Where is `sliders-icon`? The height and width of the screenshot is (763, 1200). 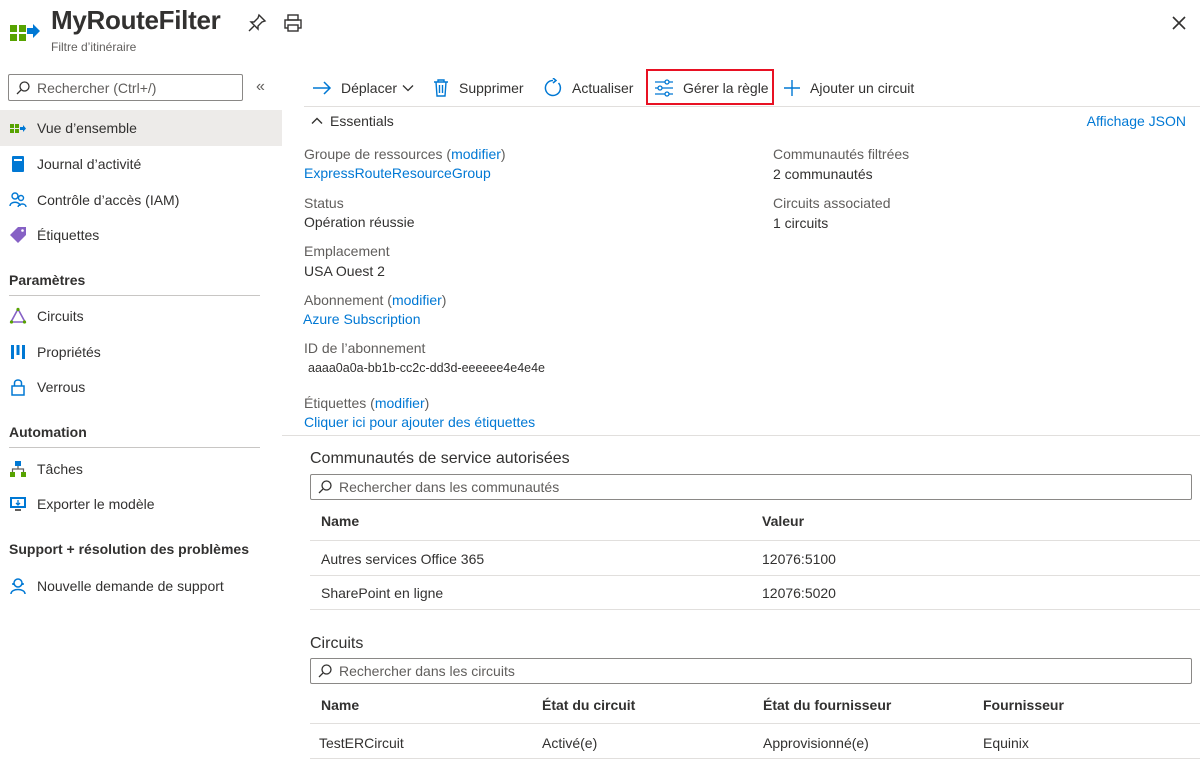 sliders-icon is located at coordinates (664, 88).